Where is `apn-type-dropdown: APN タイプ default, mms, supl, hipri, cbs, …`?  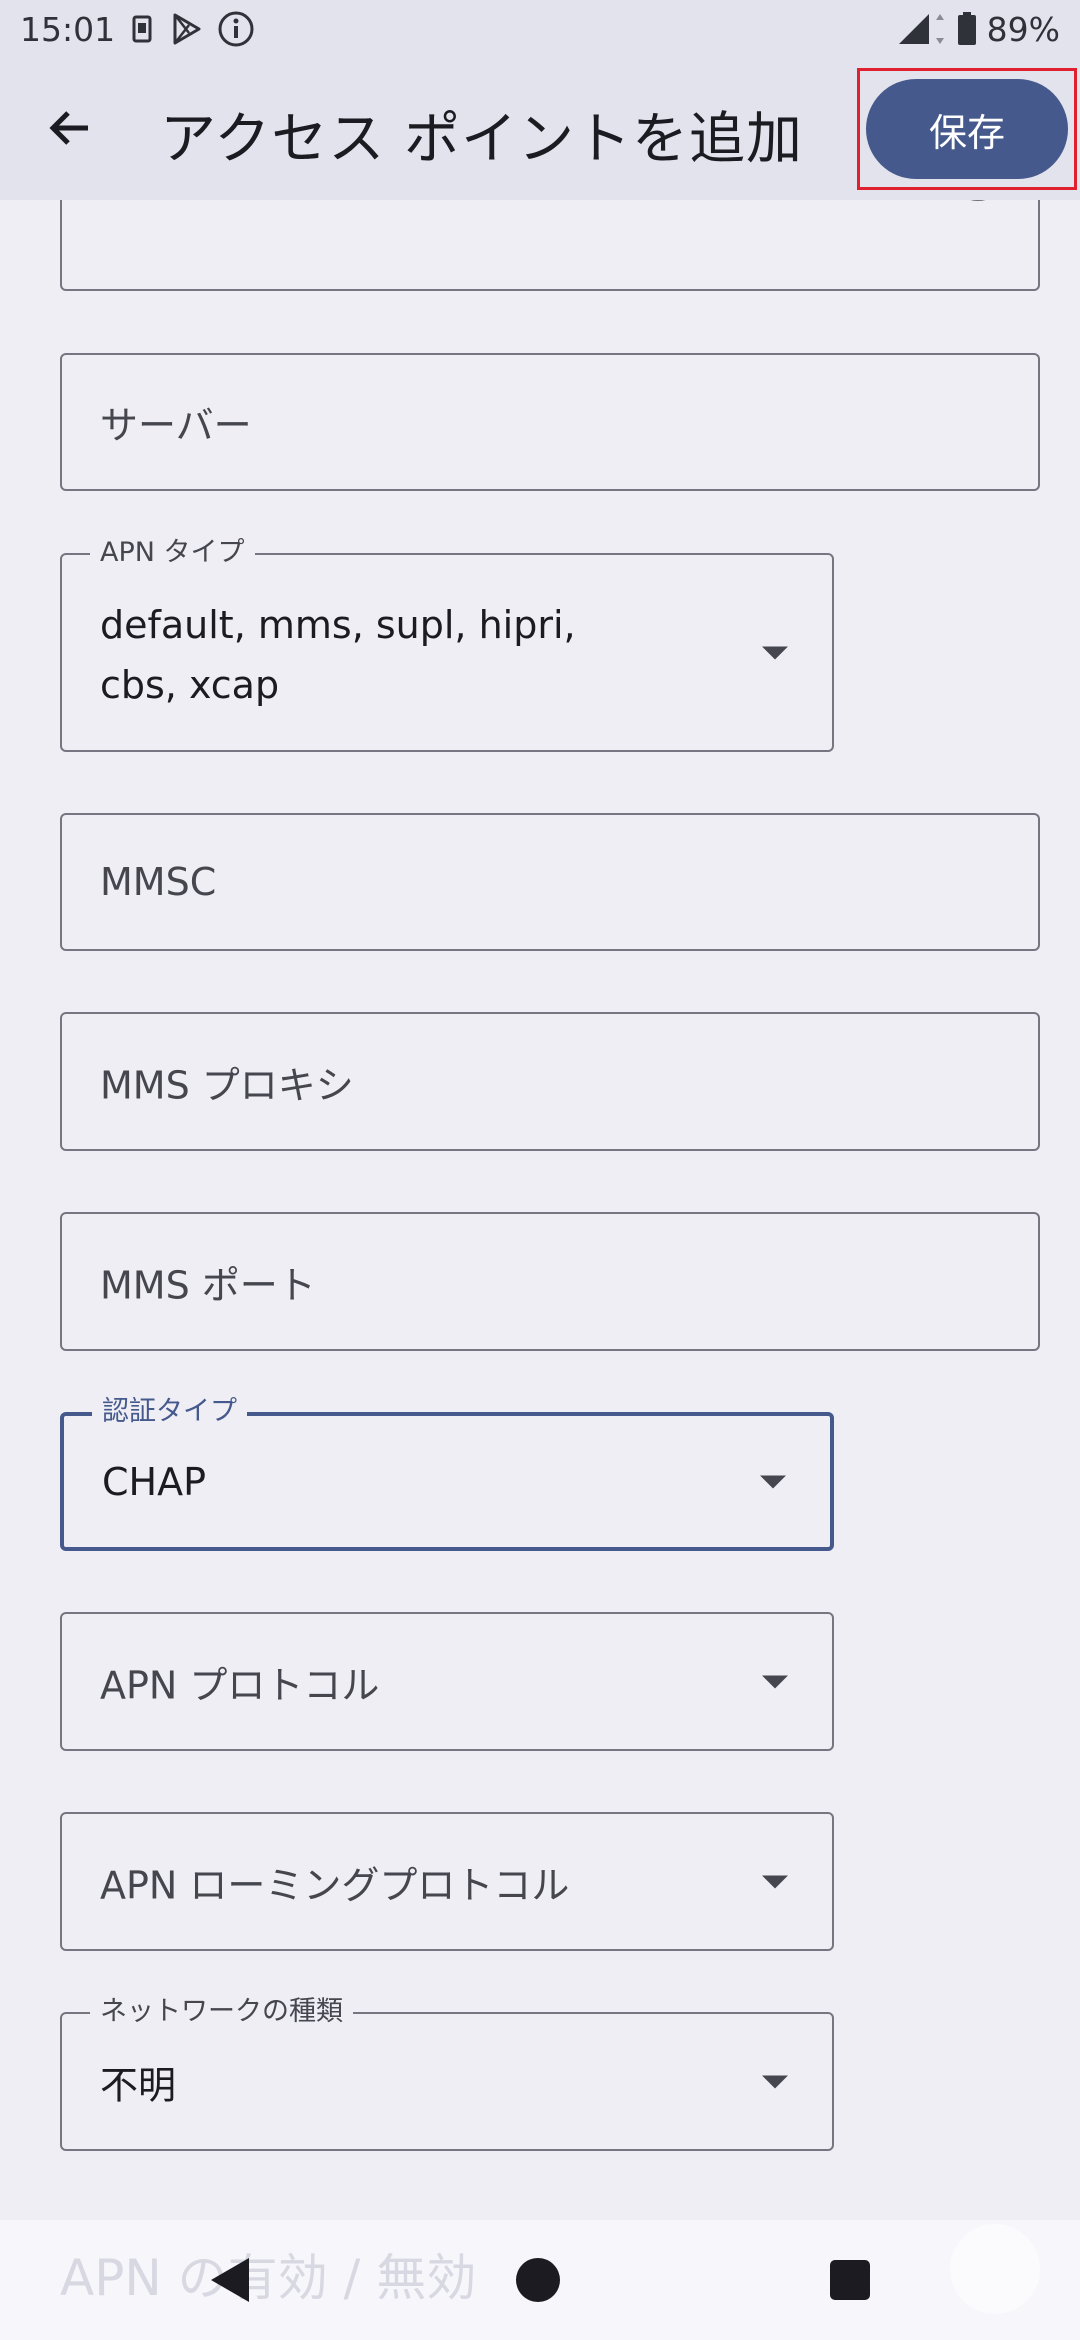 apn-type-dropdown: APN タイプ default, mms, supl, hipri, cbs, … is located at coordinates (447, 645).